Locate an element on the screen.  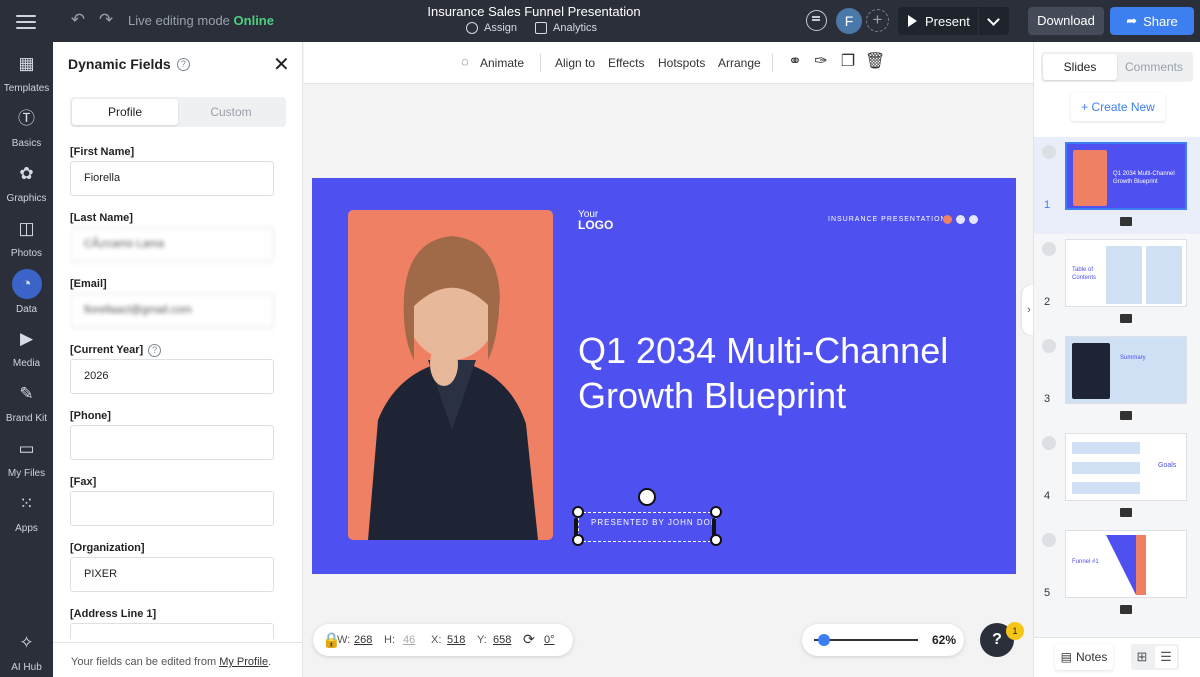
last-name-field: CÃ¡rcamo Lama is located at coordinates (172, 244).